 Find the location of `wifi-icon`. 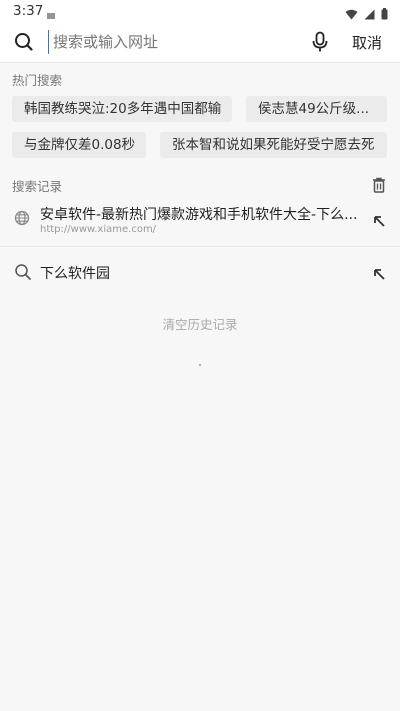

wifi-icon is located at coordinates (351, 14).